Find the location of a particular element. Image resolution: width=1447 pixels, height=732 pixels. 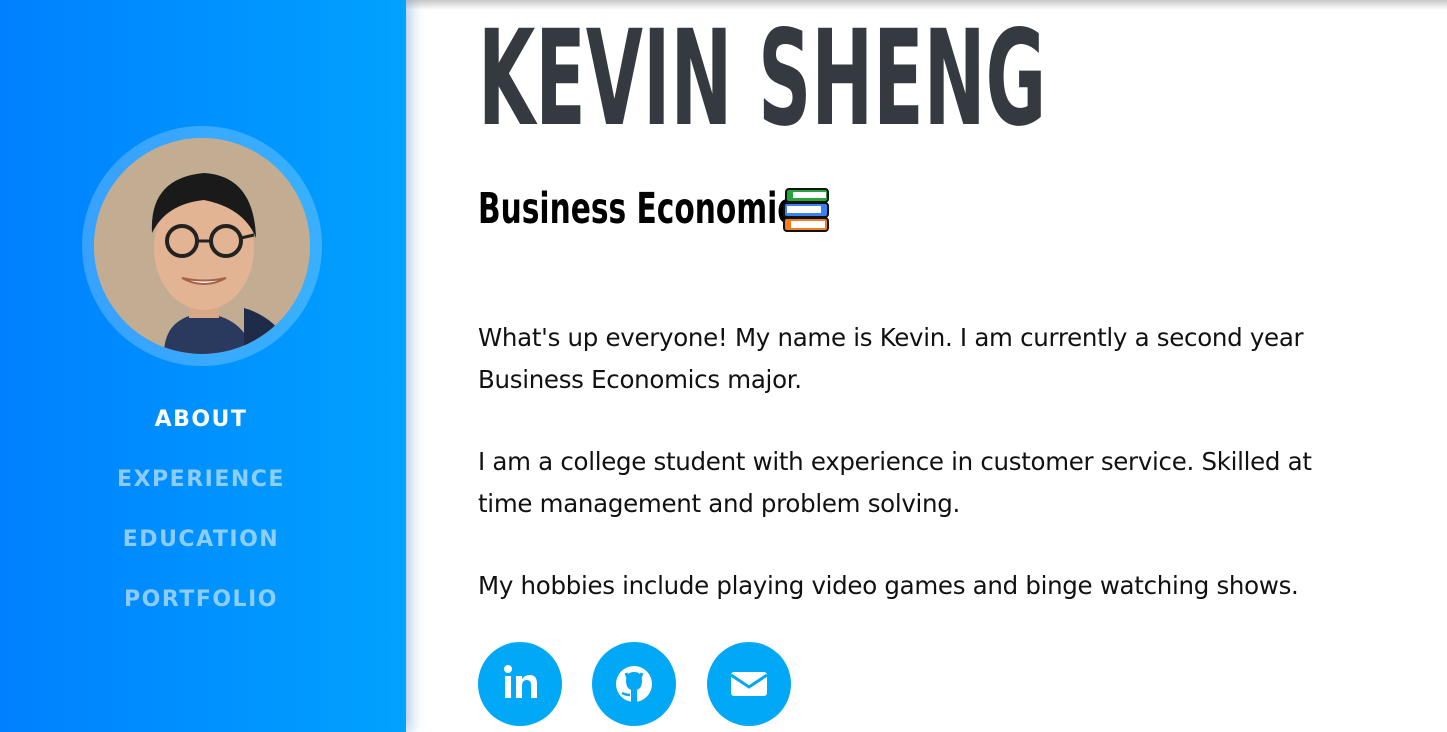

sidebar-nav: ABOUT EXPERIENCE EDUCATION PORTFOLIO is located at coordinates (201, 515).